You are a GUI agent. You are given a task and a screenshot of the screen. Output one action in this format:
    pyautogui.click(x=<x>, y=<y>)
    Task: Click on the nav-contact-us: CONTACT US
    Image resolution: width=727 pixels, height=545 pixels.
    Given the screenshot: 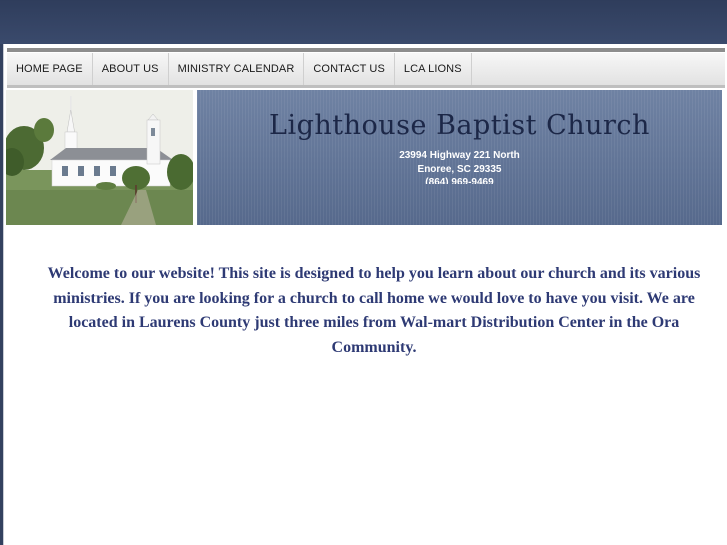 What is the action you would take?
    pyautogui.click(x=349, y=69)
    